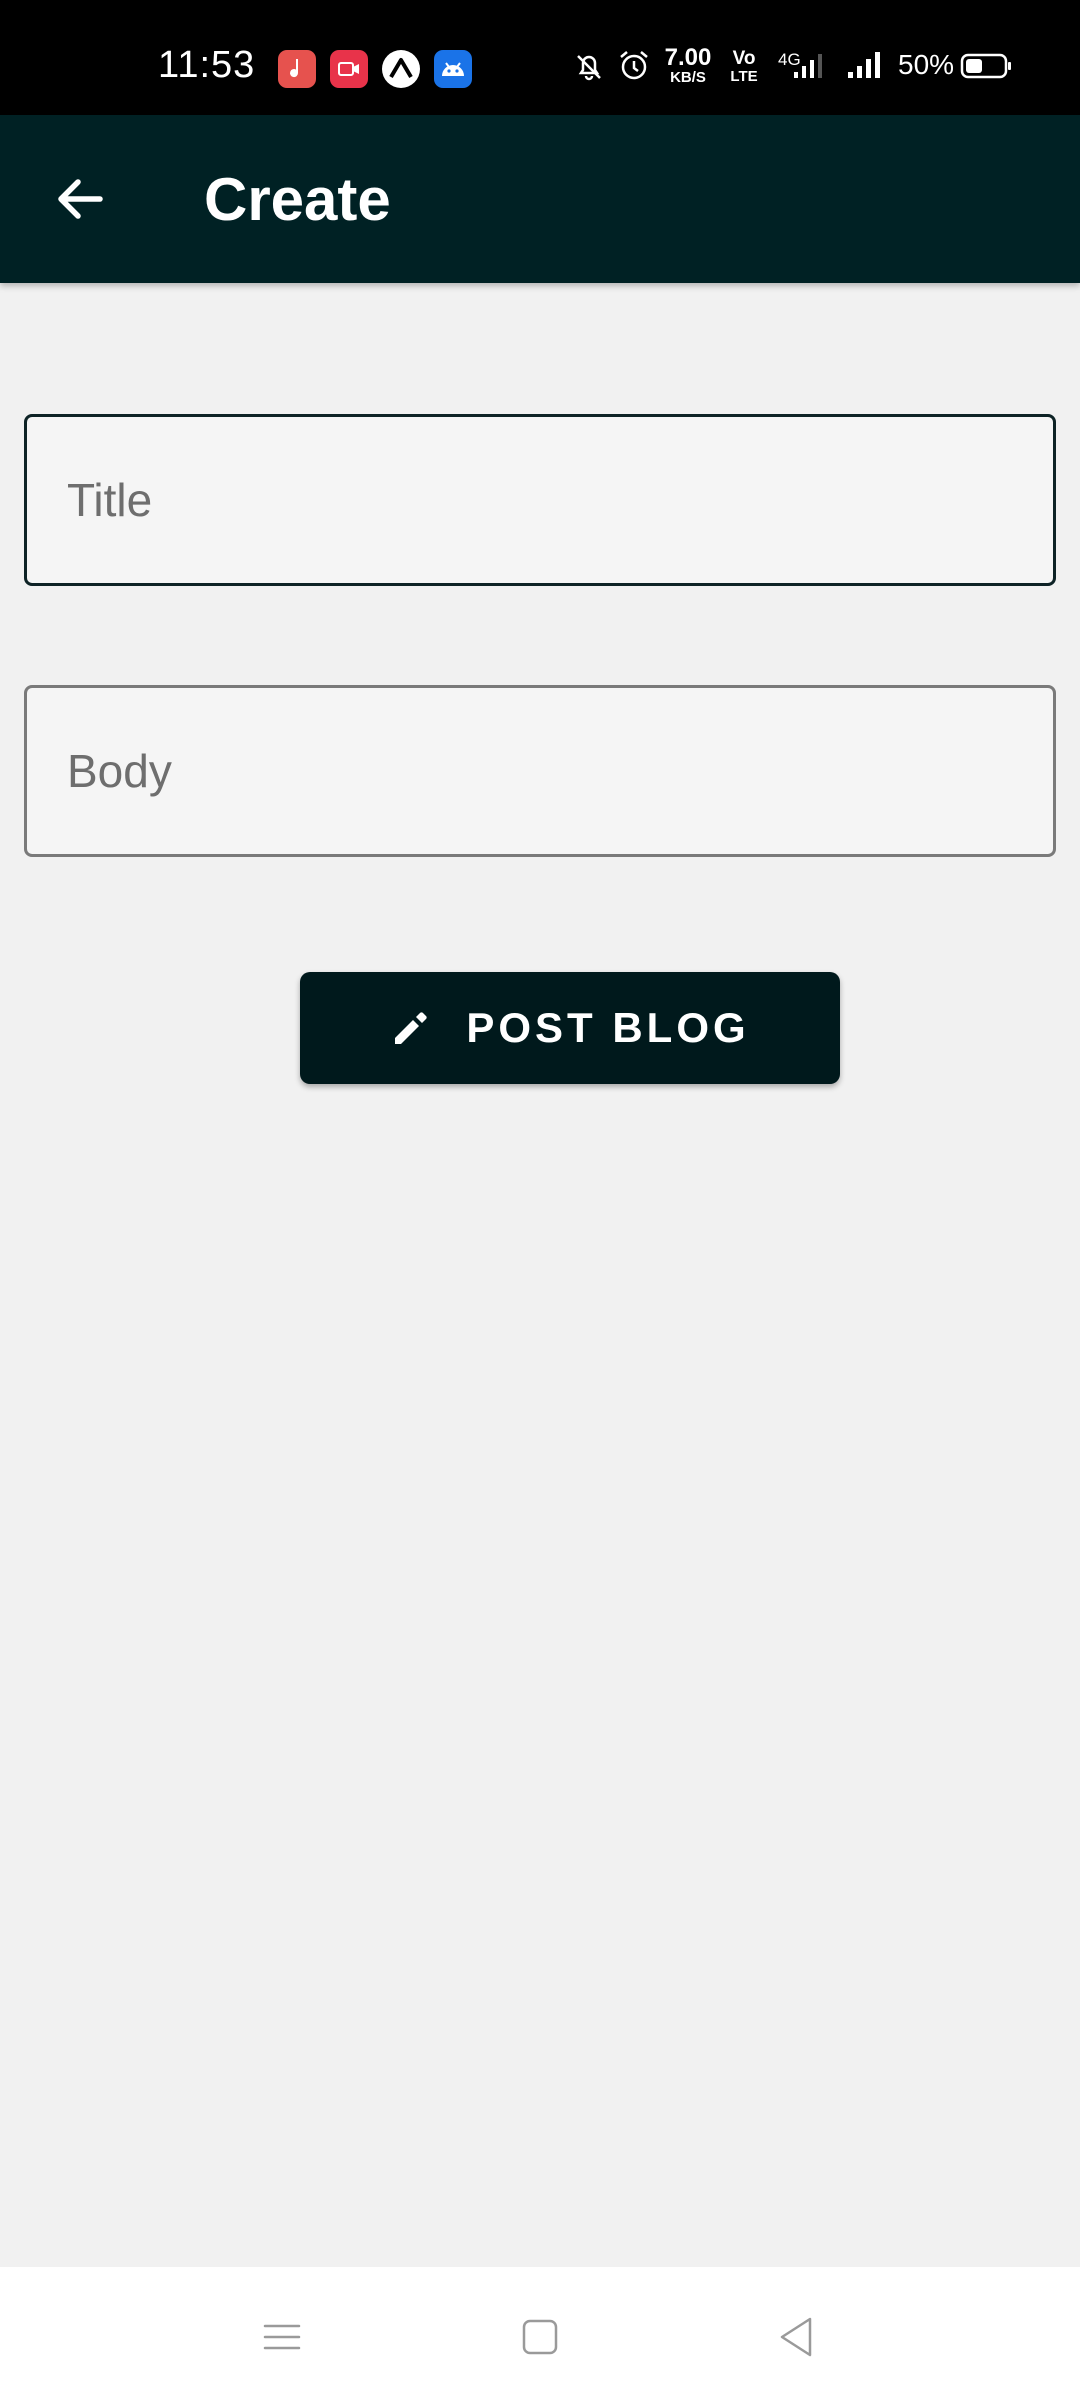 The width and height of the screenshot is (1080, 2400). I want to click on square-icon, so click(540, 2337).